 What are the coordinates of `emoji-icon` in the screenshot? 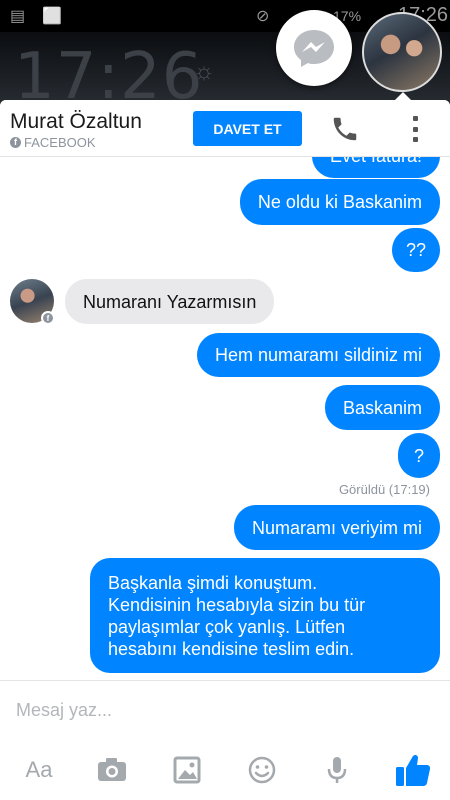 It's located at (262, 770).